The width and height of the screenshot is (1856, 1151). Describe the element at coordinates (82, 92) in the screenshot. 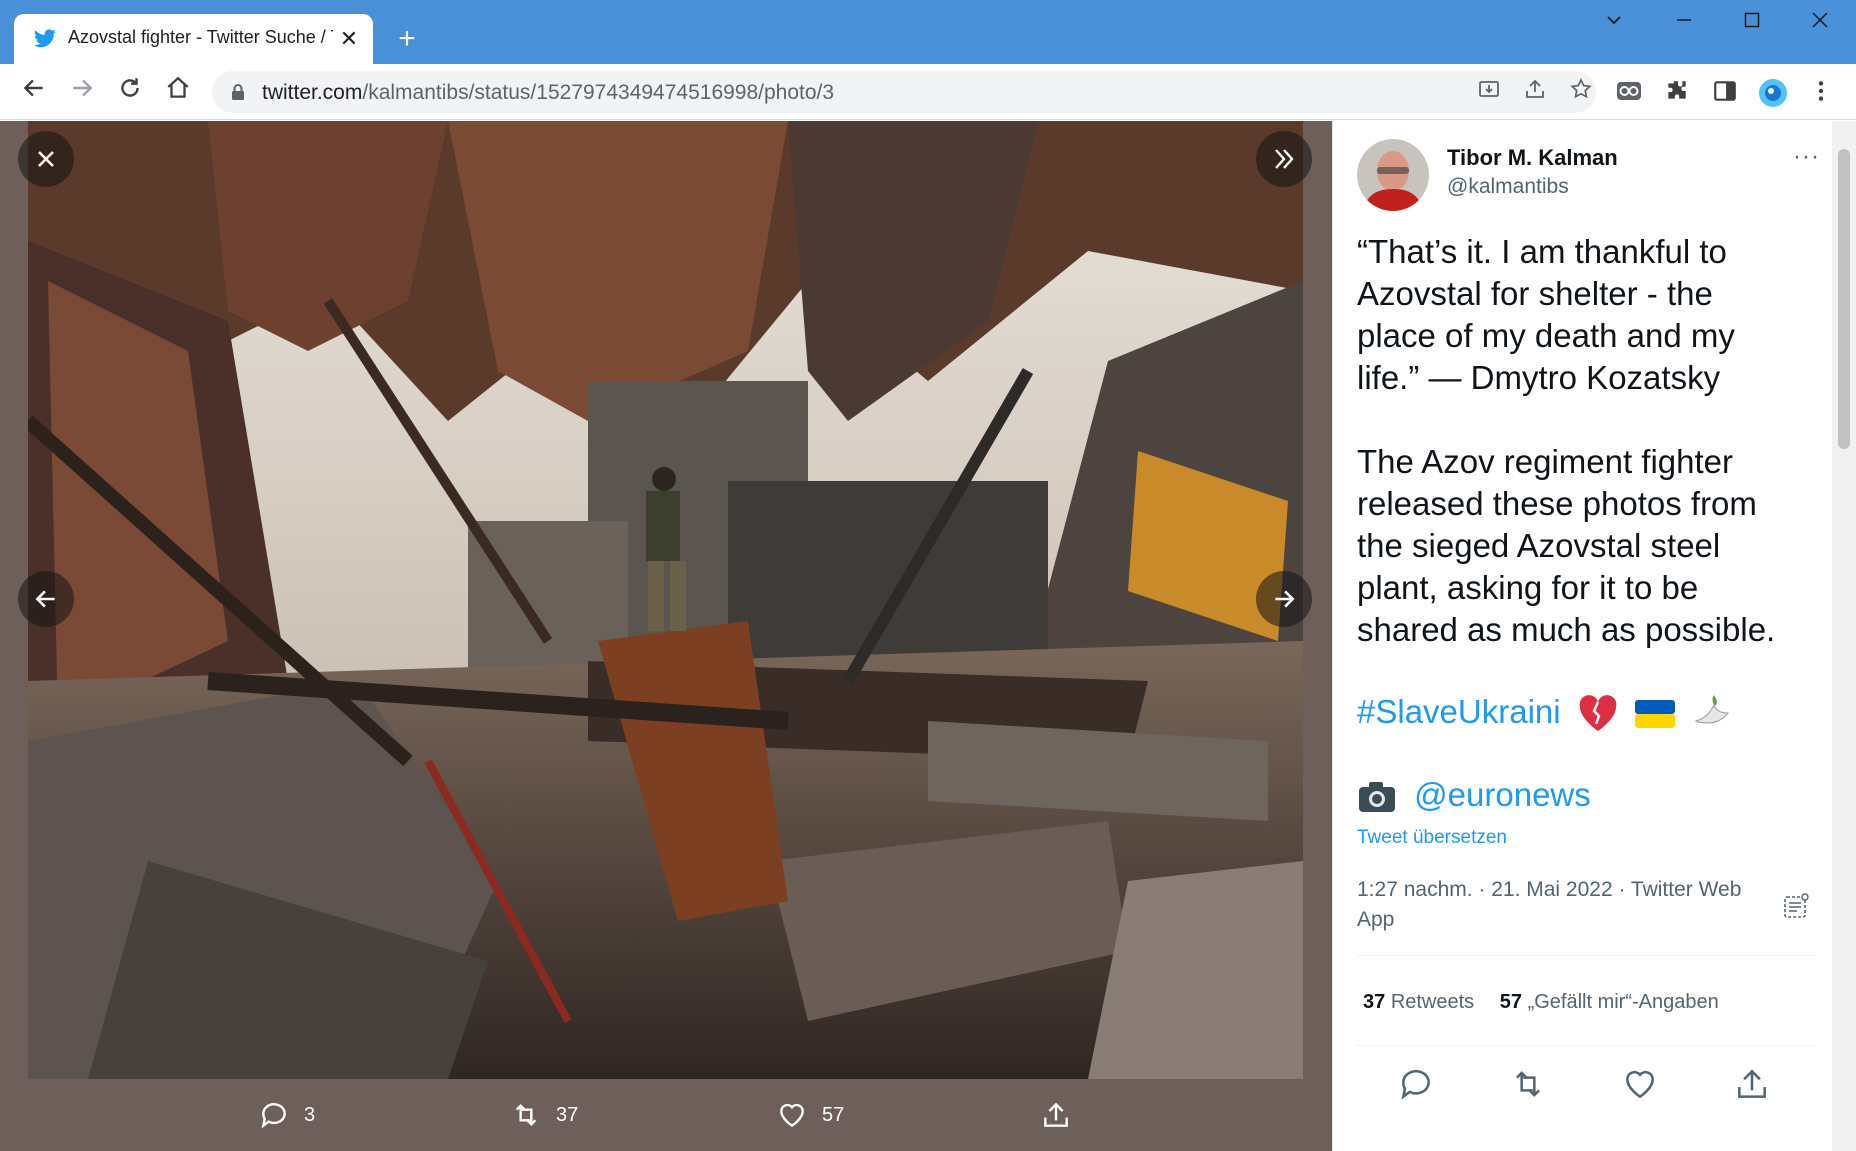

I see `forward-icon` at that location.